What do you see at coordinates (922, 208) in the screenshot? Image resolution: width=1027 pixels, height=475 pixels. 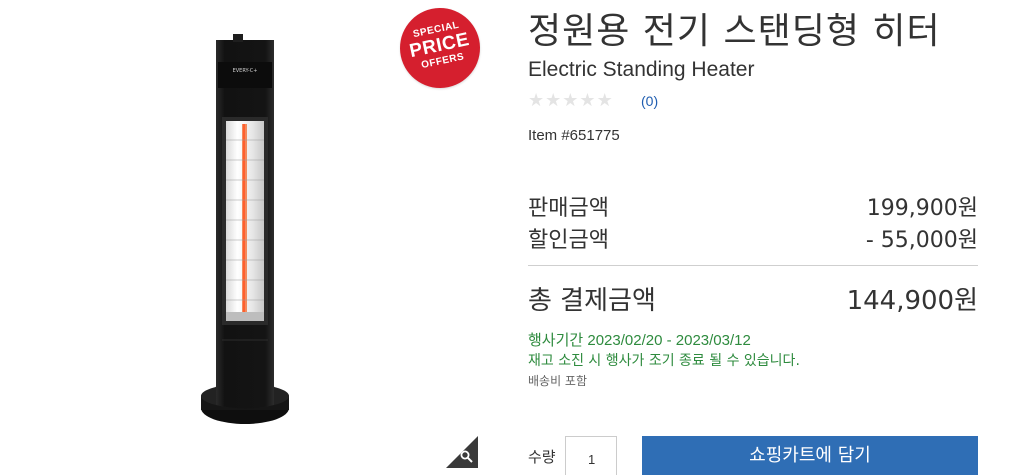 I see `sale-price-value: 199,900원` at bounding box center [922, 208].